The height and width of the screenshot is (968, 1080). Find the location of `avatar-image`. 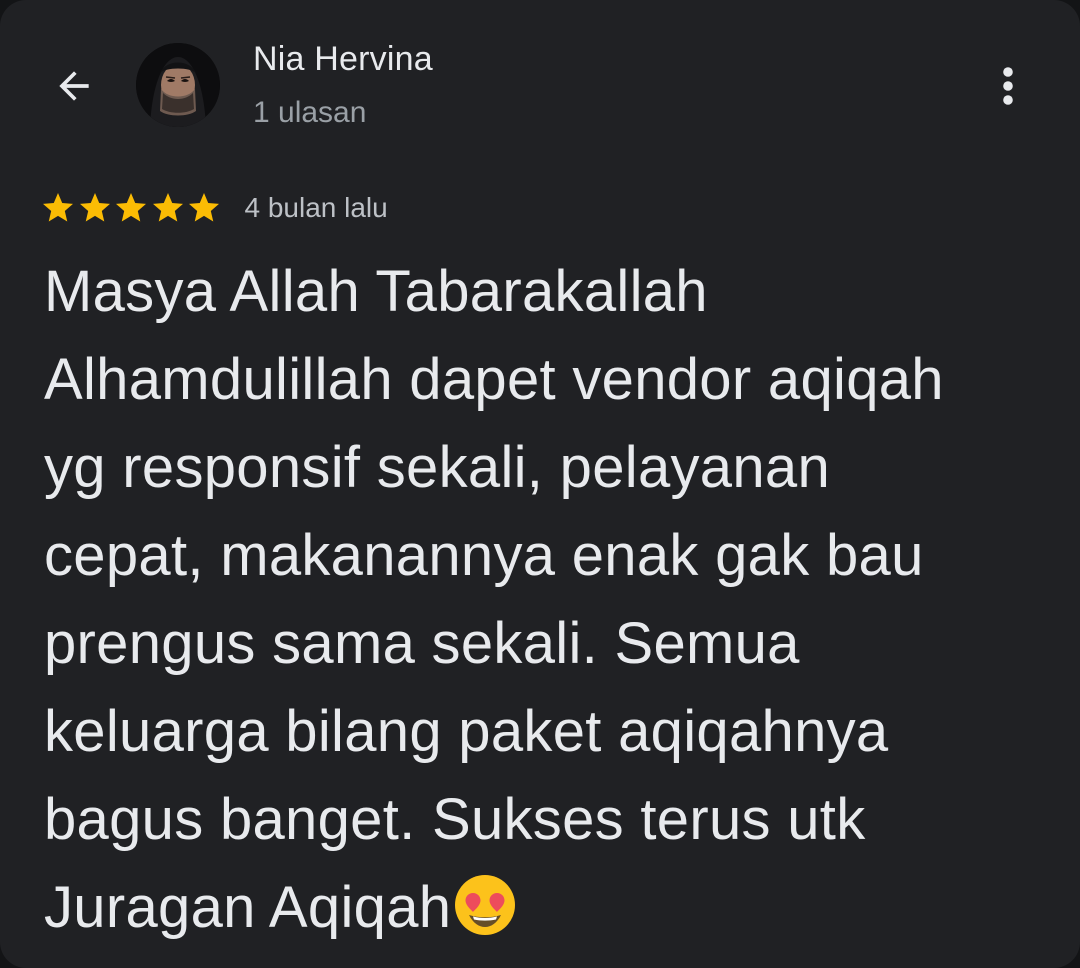

avatar-image is located at coordinates (178, 85).